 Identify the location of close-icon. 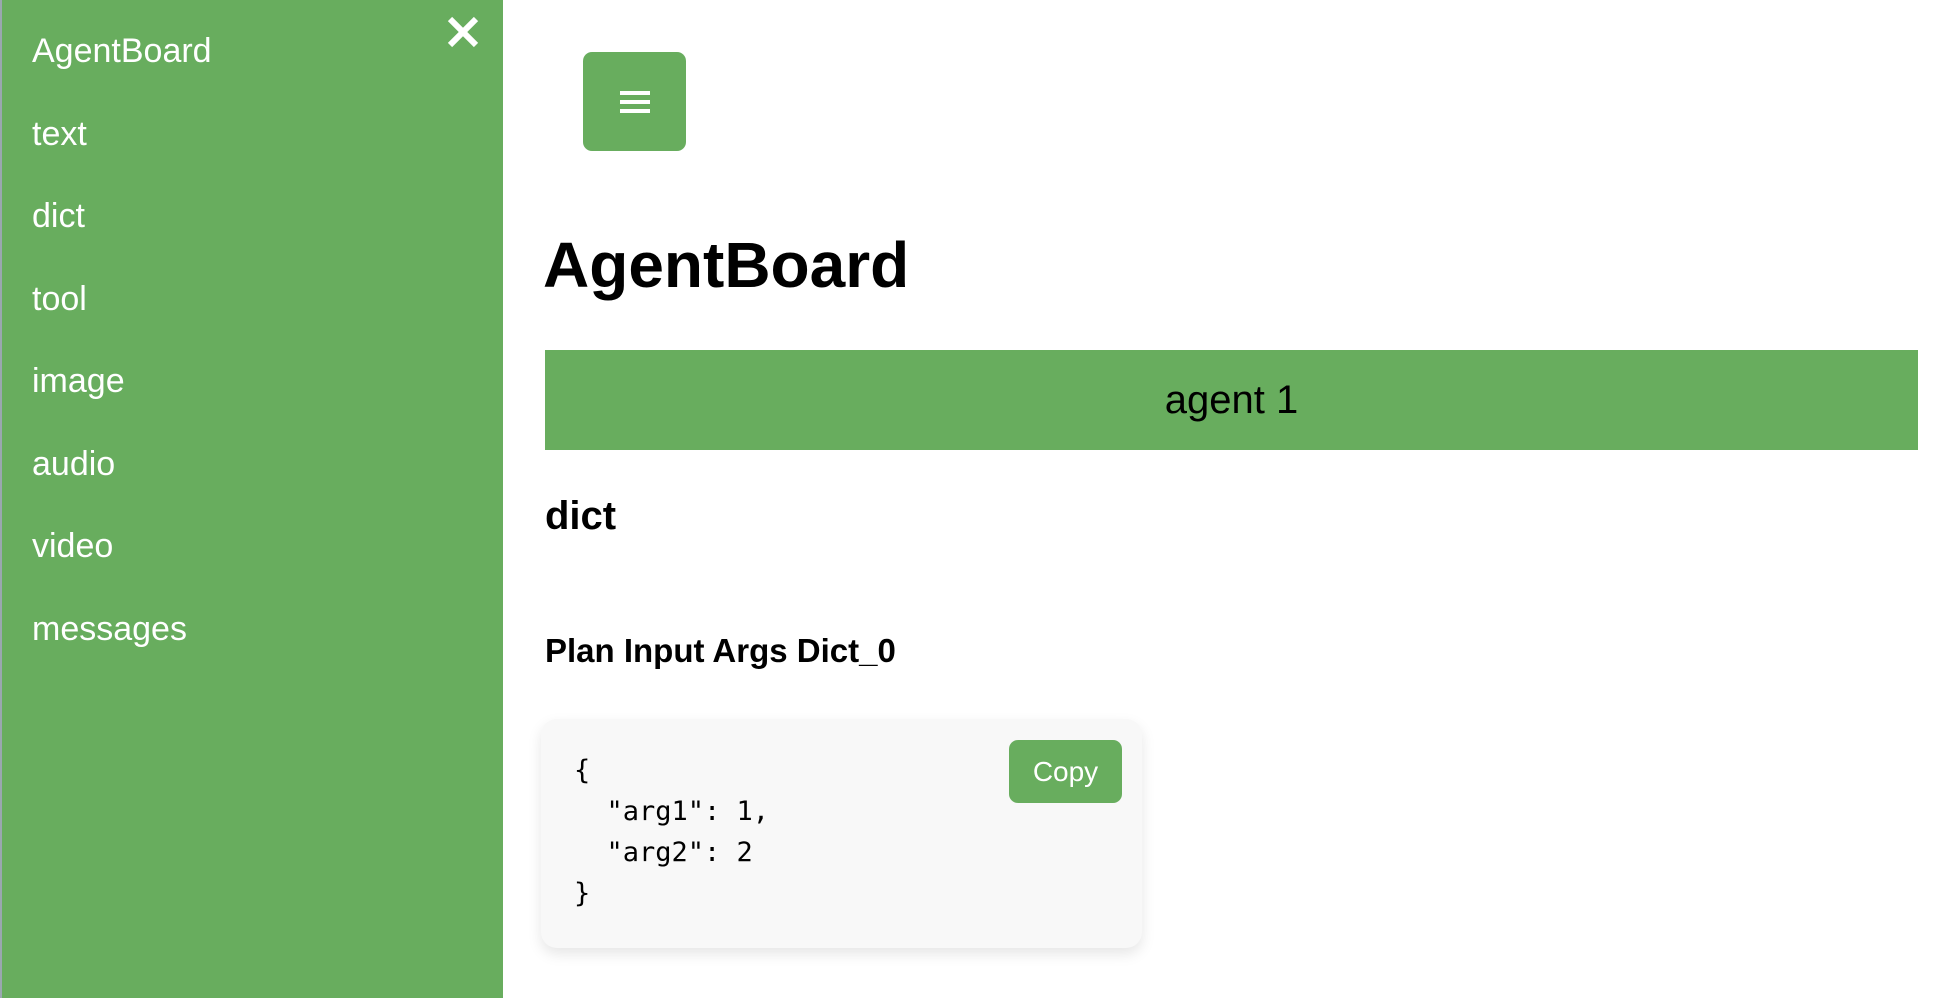
(463, 32).